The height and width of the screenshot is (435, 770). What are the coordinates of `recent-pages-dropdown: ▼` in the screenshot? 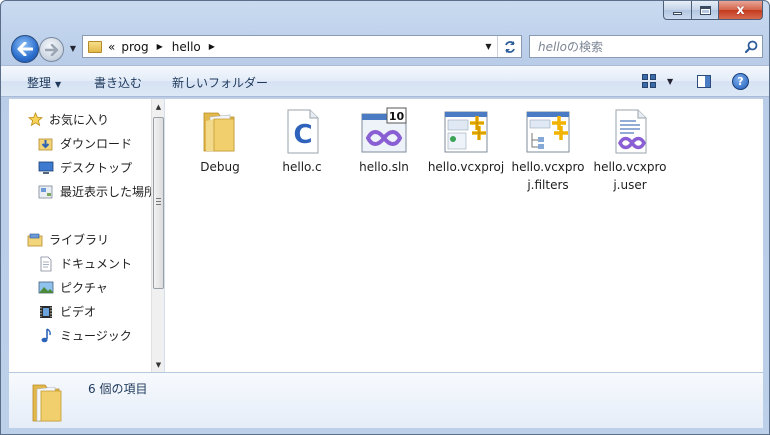 It's located at (73, 48).